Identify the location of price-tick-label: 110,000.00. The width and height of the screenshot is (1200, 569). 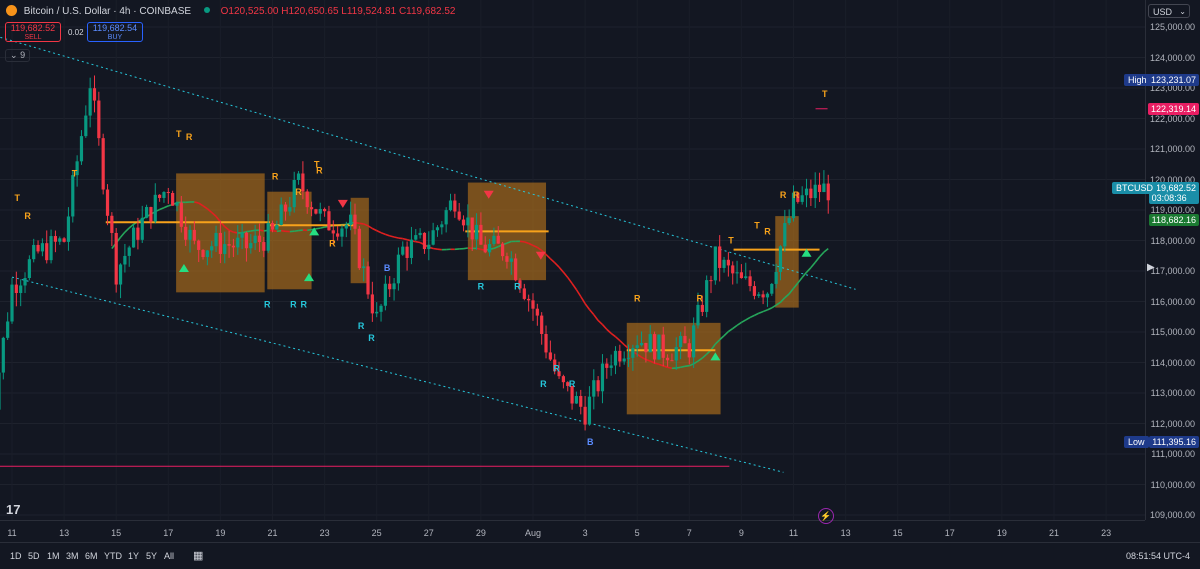
(1173, 485).